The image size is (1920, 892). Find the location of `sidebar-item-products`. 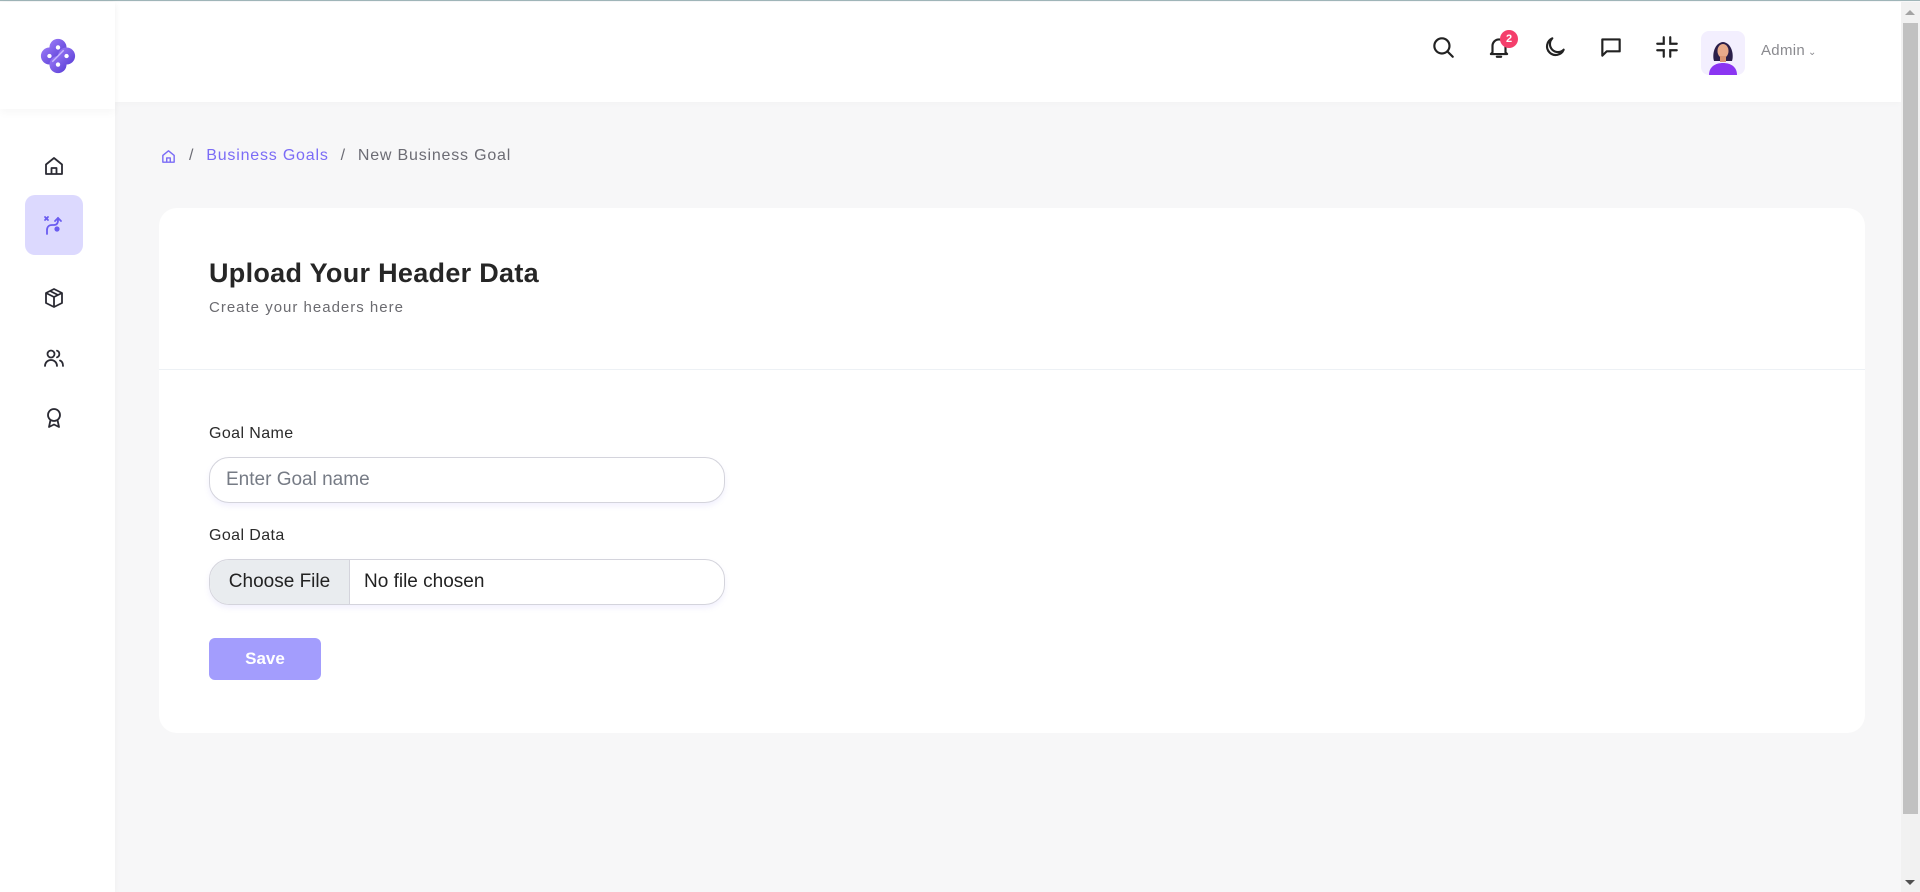

sidebar-item-products is located at coordinates (54, 298).